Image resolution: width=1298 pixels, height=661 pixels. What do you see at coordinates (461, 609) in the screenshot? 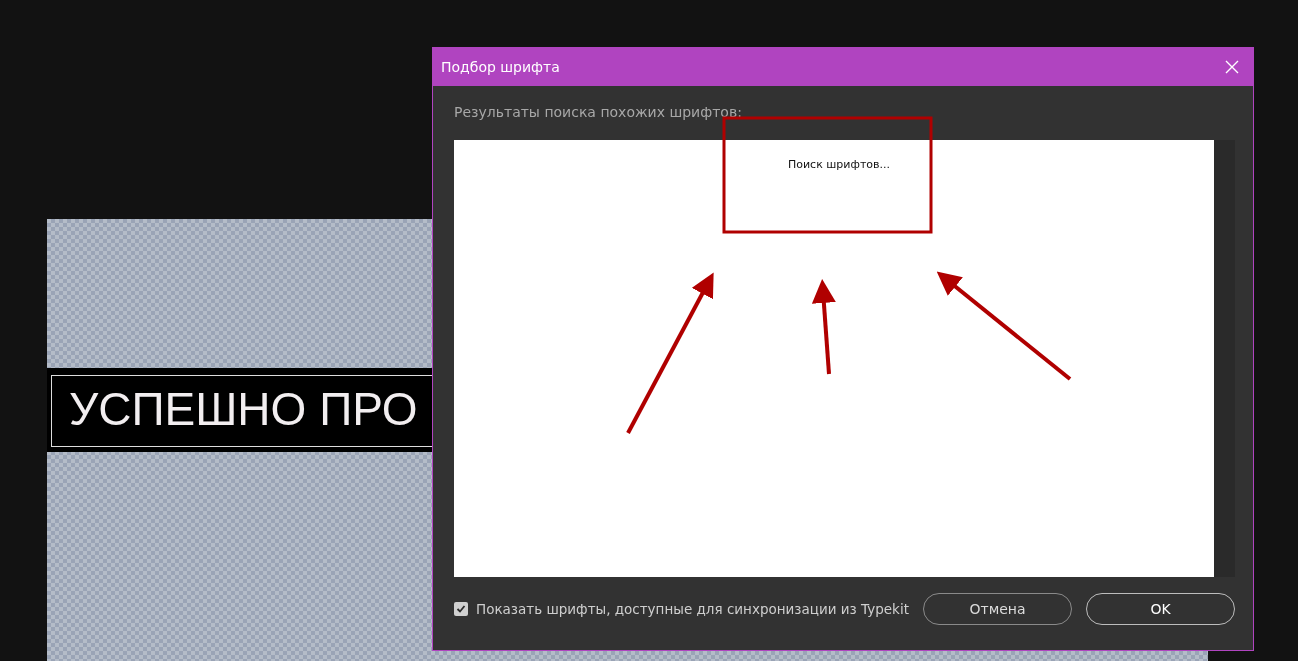
I see `checkbox` at bounding box center [461, 609].